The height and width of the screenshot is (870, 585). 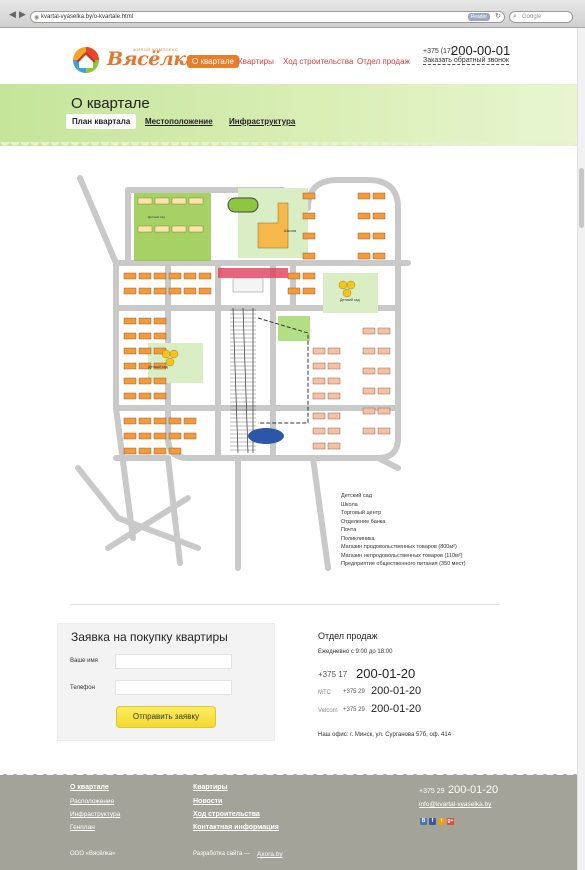 I want to click on facebook-icon: f, so click(x=432, y=821).